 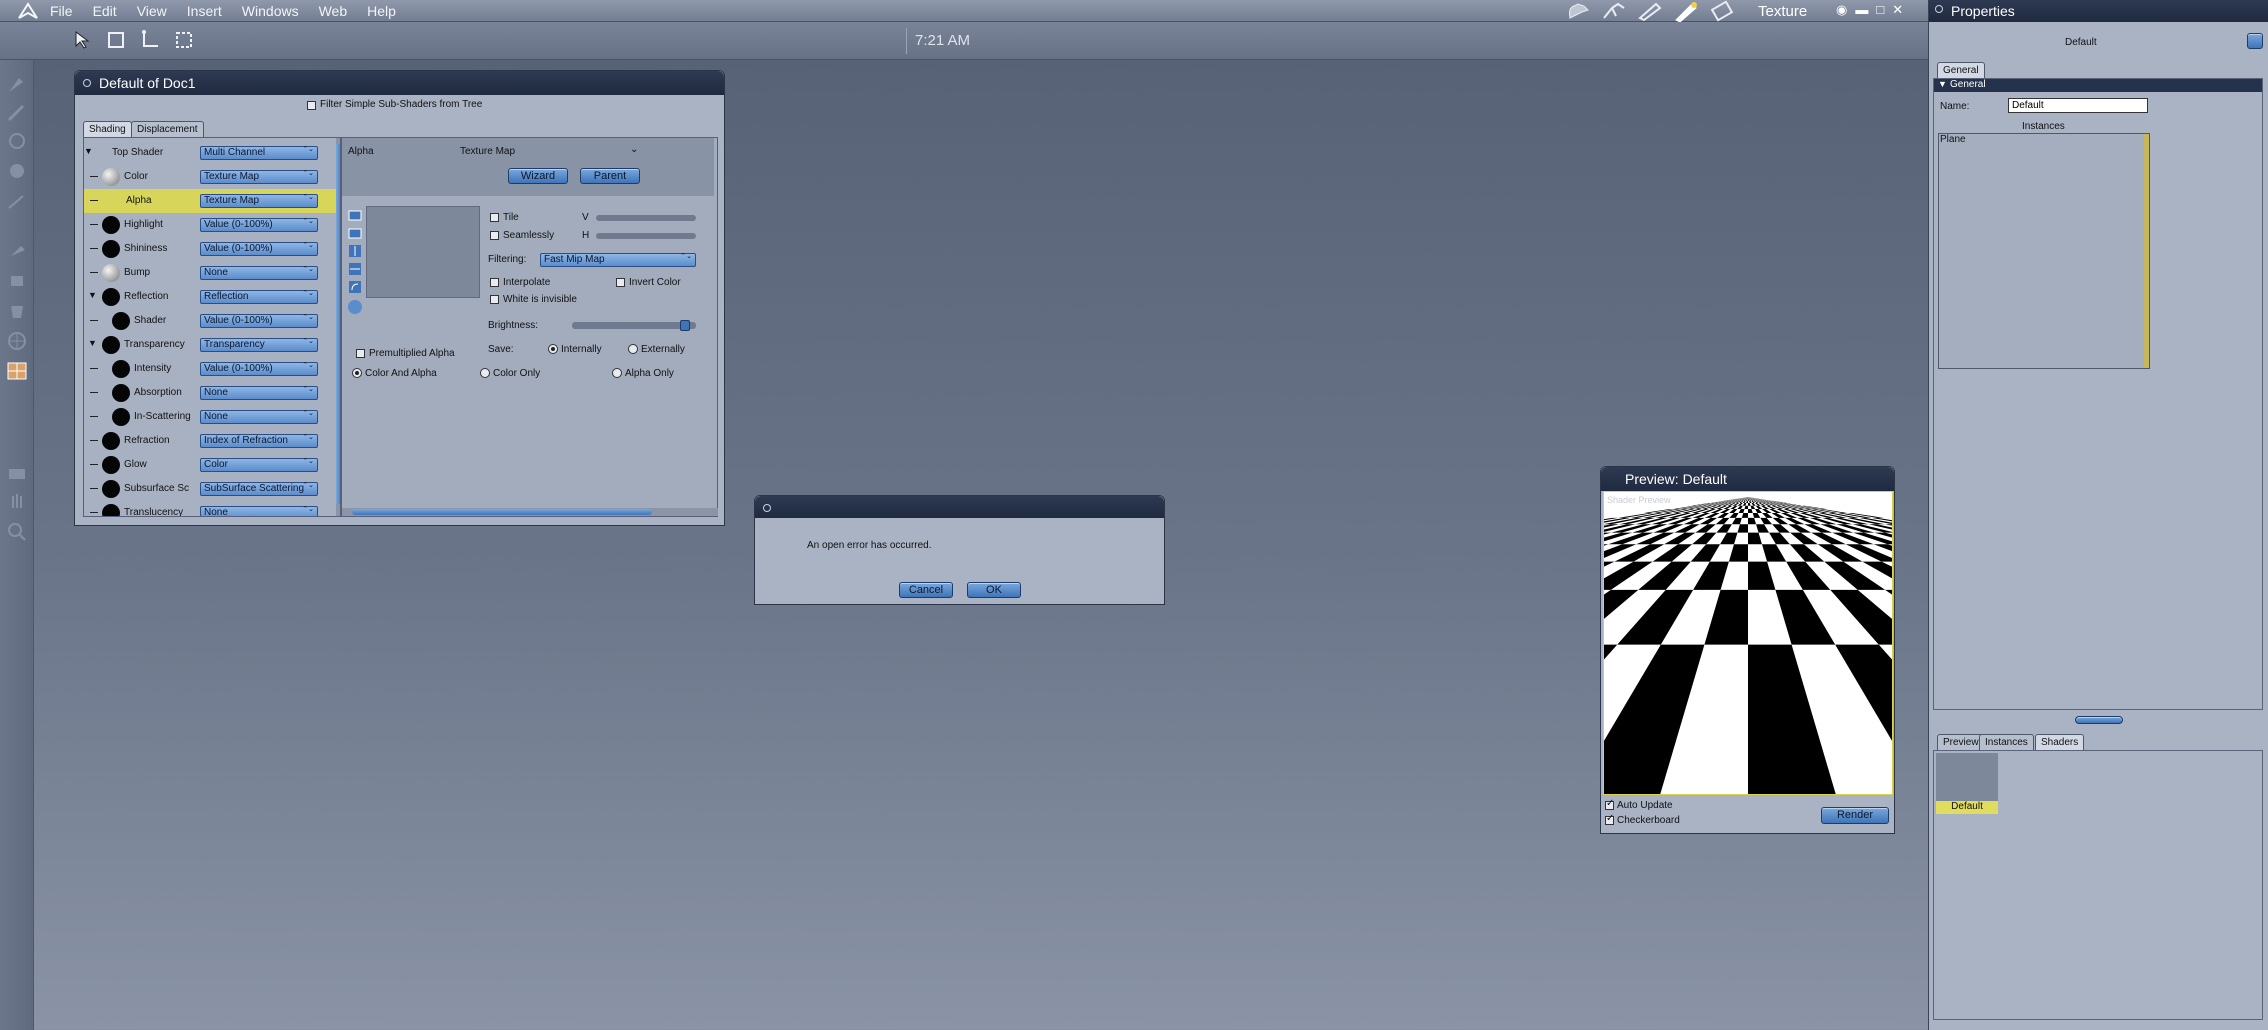 What do you see at coordinates (17, 85) in the screenshot?
I see `pointer-icon` at bounding box center [17, 85].